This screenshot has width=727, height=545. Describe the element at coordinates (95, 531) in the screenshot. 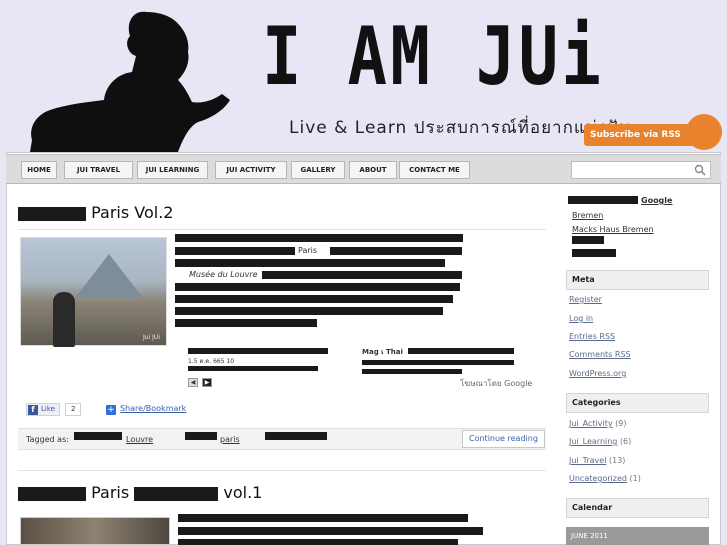

I see `post-image` at that location.